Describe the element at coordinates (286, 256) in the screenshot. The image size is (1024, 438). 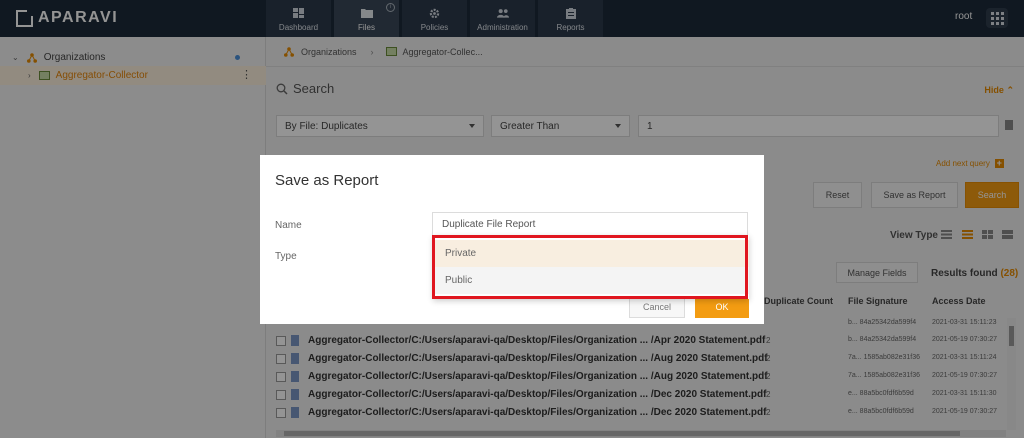
I see `type-label: Type` at that location.